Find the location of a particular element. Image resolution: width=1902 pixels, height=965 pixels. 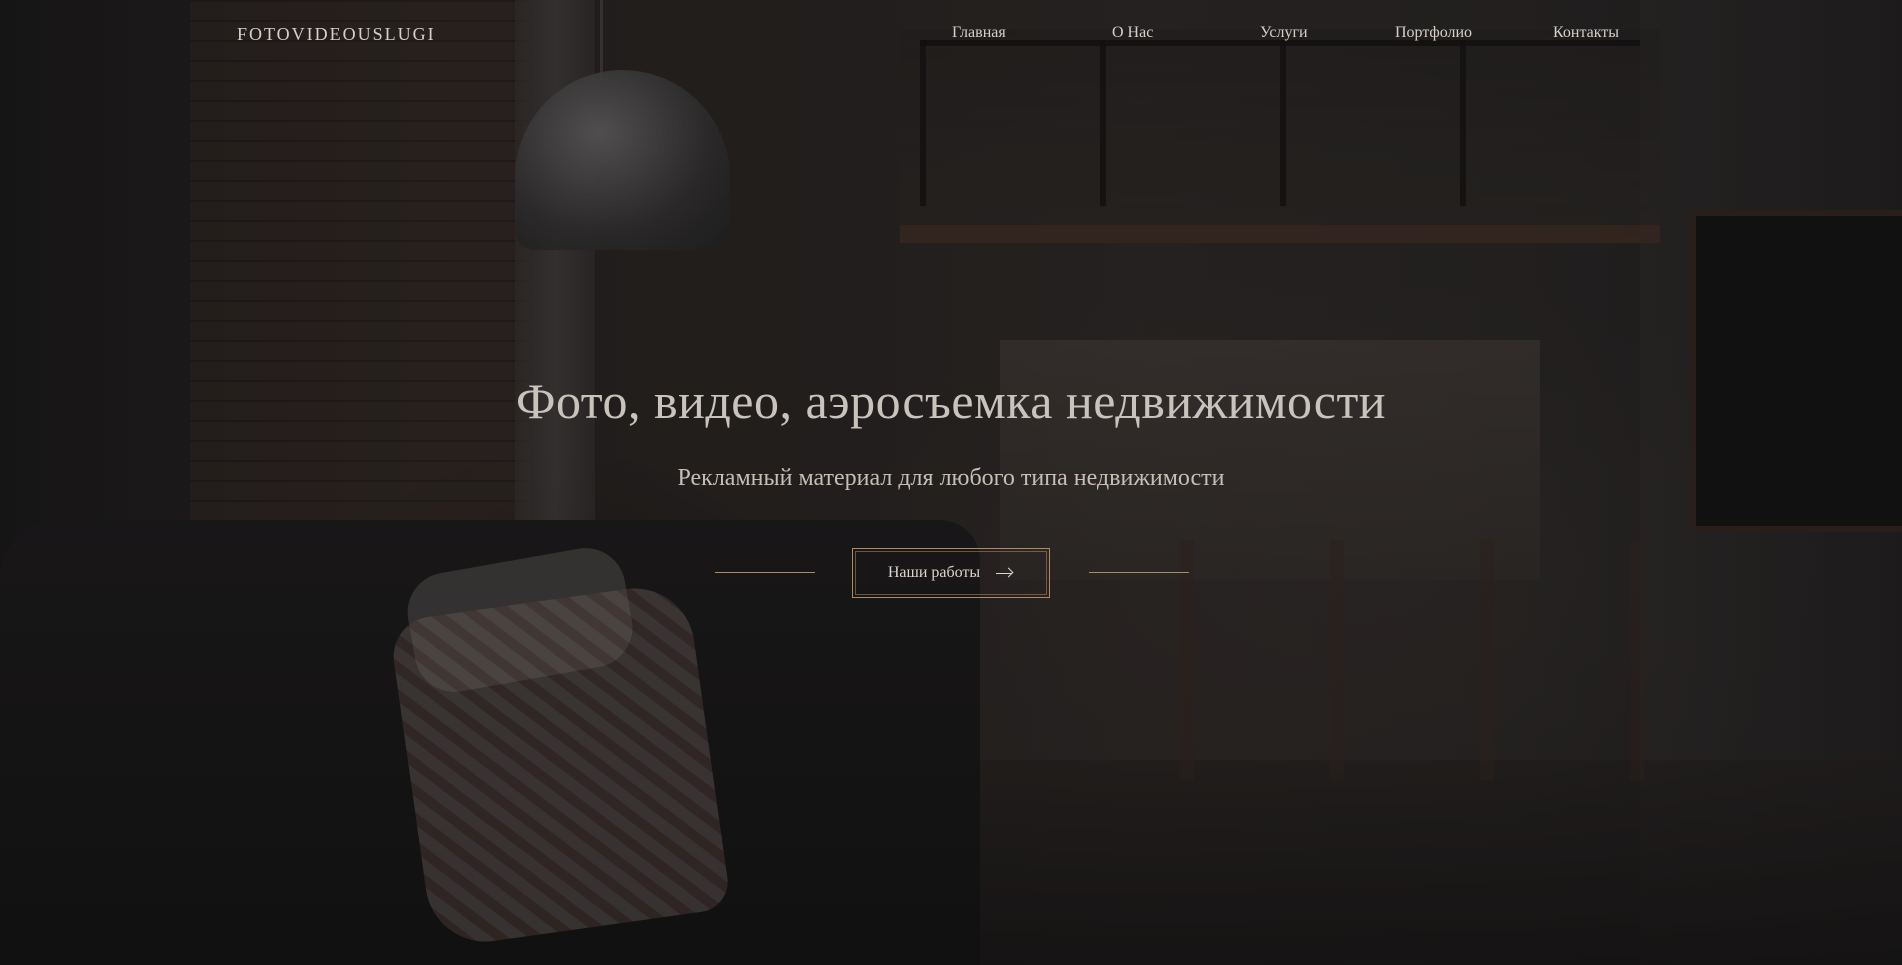

nav-item-portfolio: Портфолио is located at coordinates (1433, 33).